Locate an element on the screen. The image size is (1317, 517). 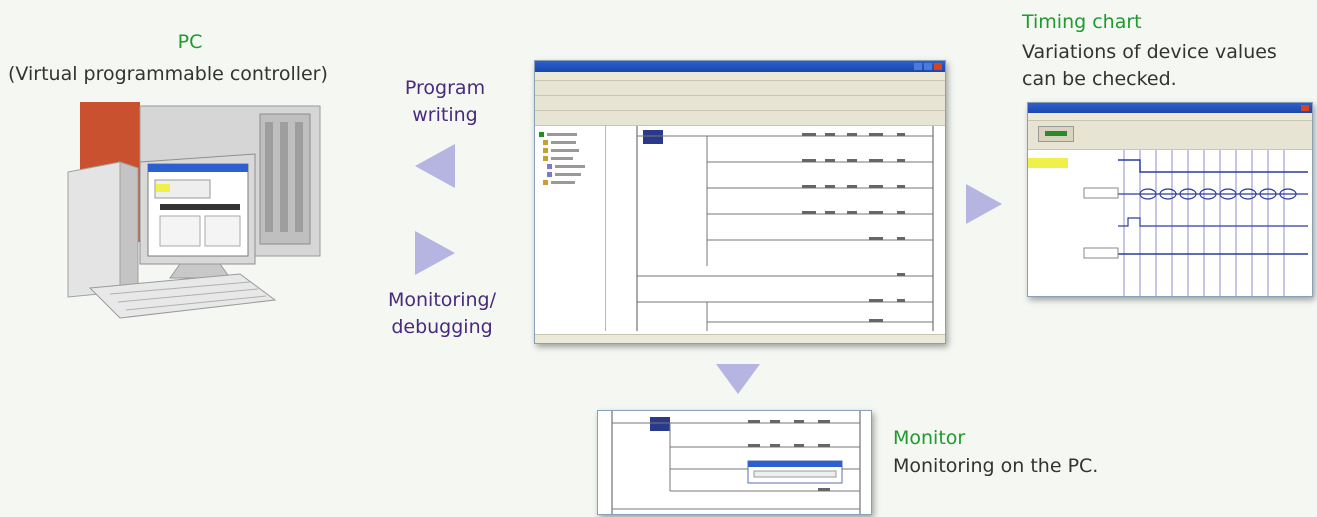
timing-chart-title: Timing chart is located at coordinates (1082, 22).